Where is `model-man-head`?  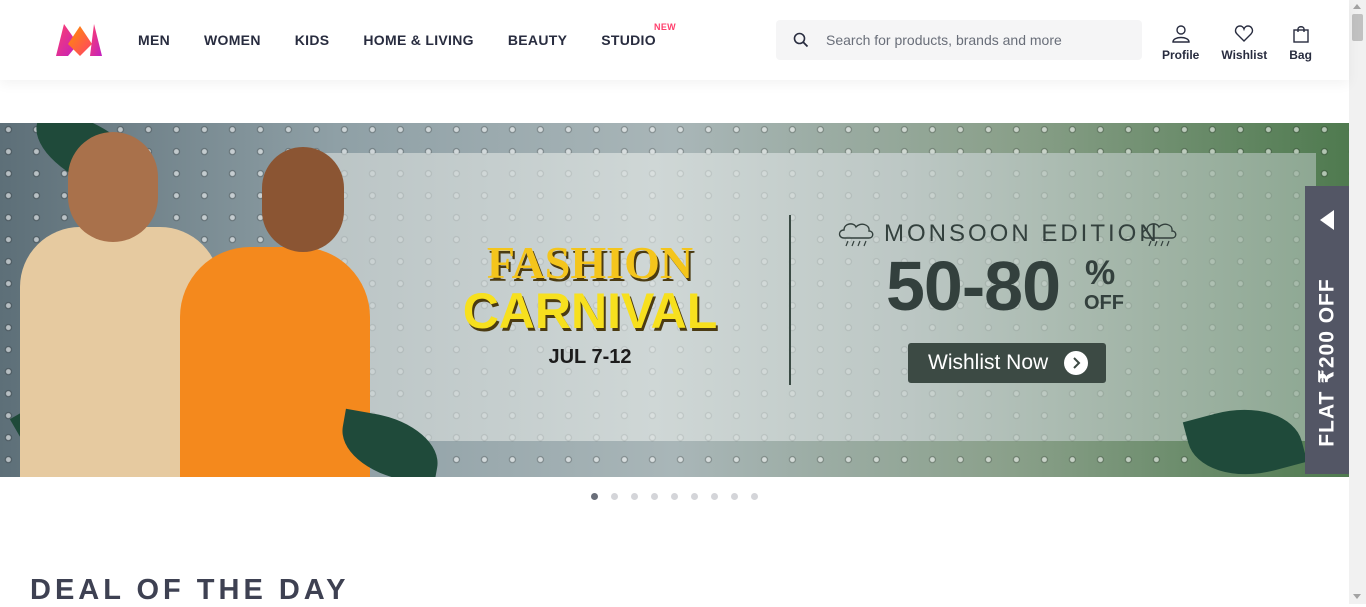 model-man-head is located at coordinates (113, 187).